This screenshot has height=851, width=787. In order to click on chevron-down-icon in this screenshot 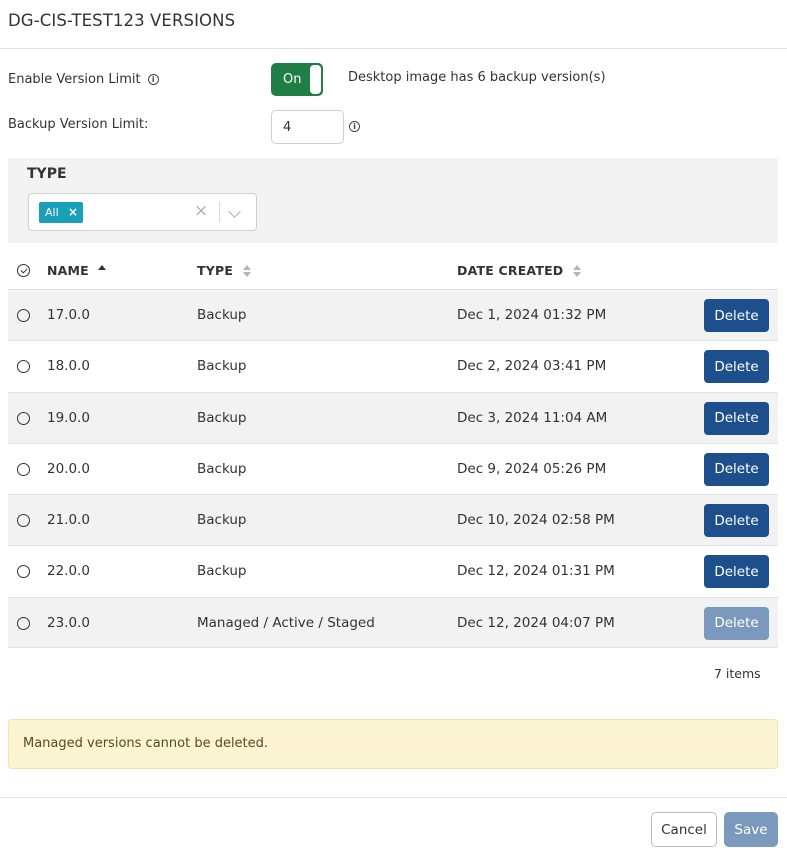, I will do `click(234, 211)`.